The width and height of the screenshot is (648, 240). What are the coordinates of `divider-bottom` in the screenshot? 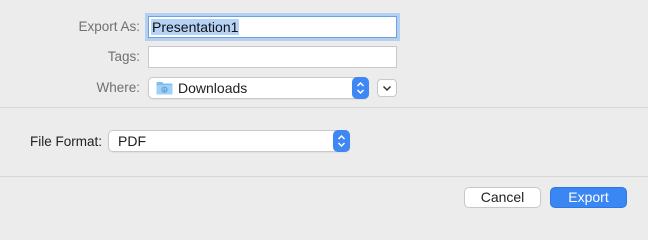 It's located at (324, 176).